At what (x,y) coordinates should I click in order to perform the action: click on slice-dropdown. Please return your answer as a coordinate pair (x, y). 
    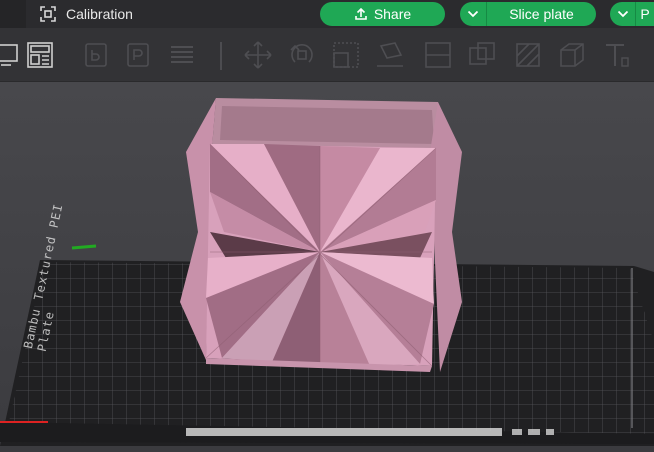
    Looking at the image, I should click on (473, 14).